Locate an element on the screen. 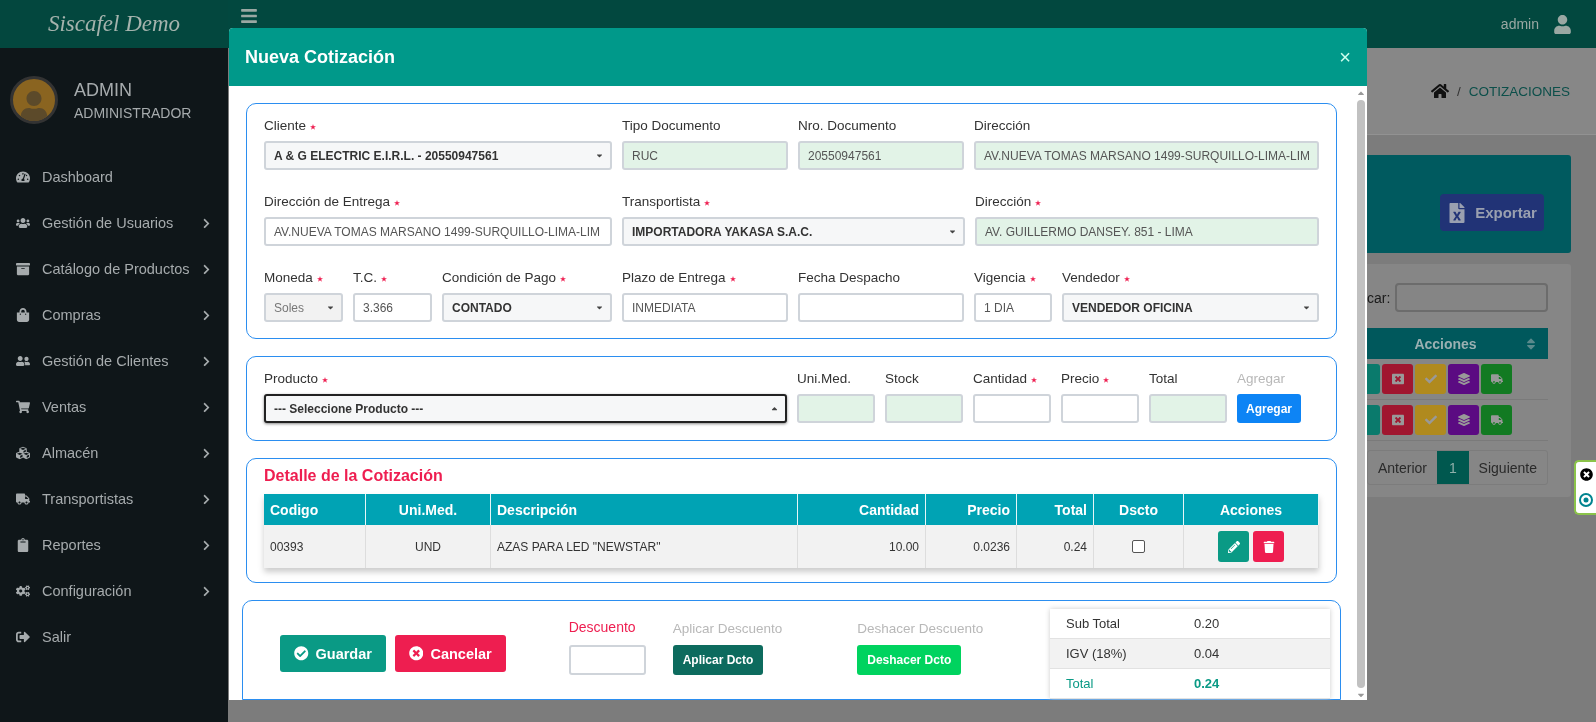 The width and height of the screenshot is (1596, 722). column-header: Descripción is located at coordinates (644, 509).